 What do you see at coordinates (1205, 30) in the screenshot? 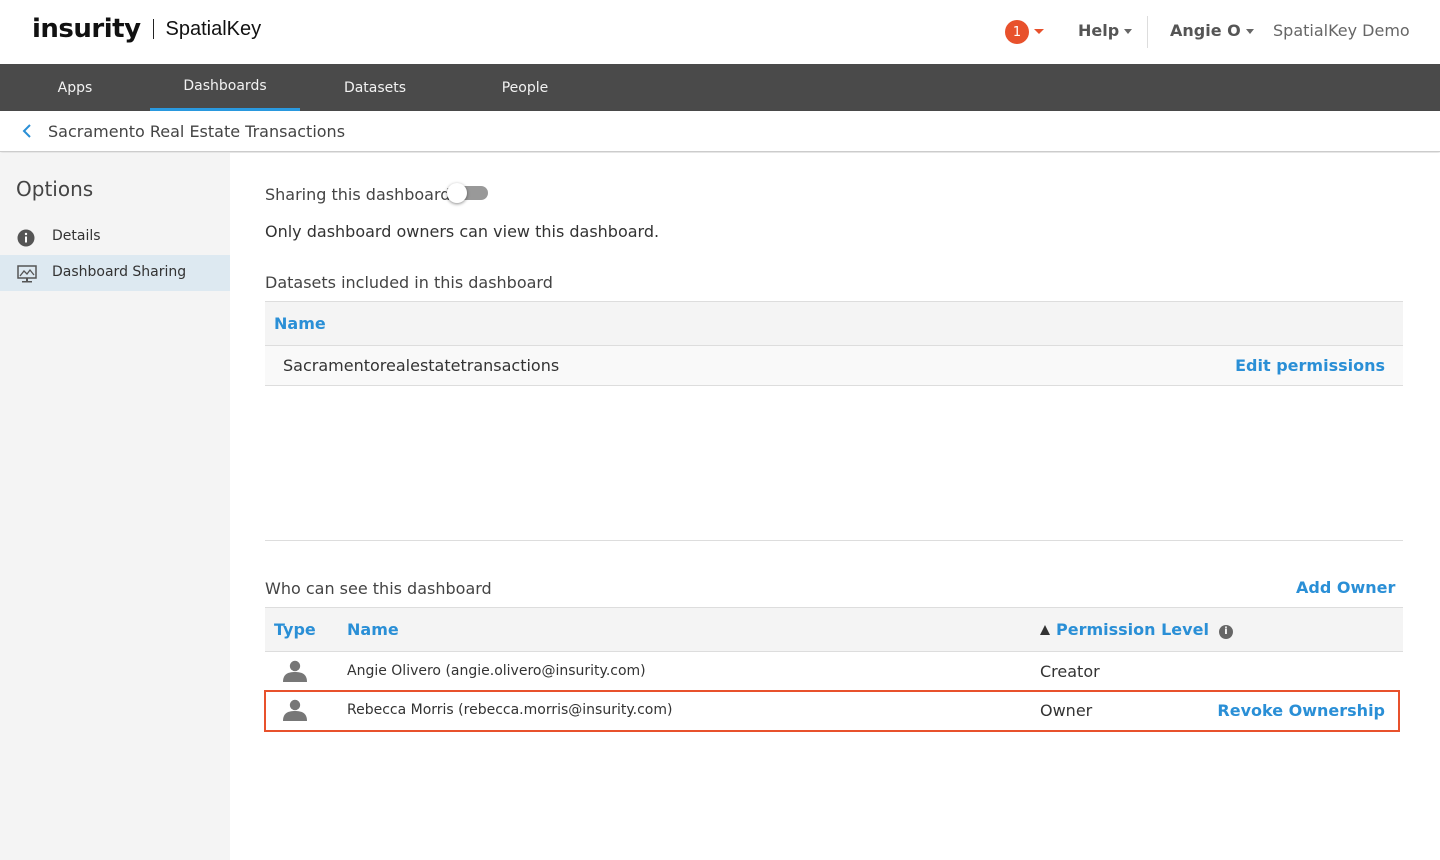
I see `user-label: Angie O` at bounding box center [1205, 30].